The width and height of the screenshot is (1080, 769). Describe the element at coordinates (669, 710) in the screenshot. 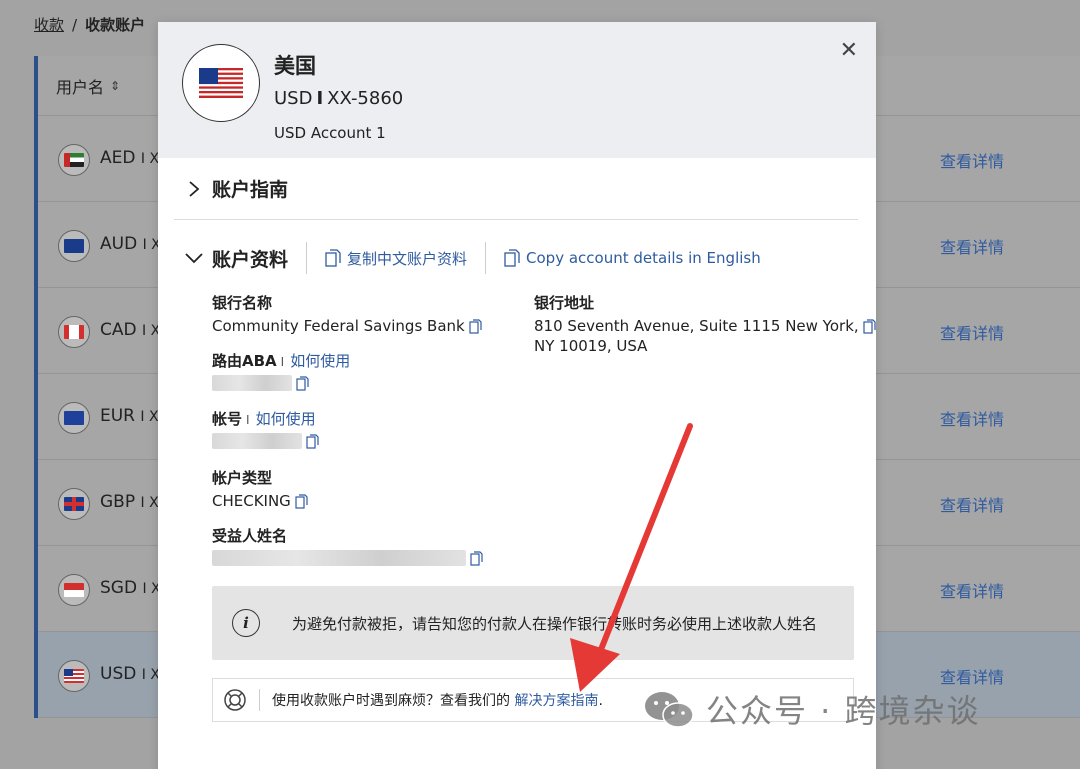

I see `wechat-icon` at that location.